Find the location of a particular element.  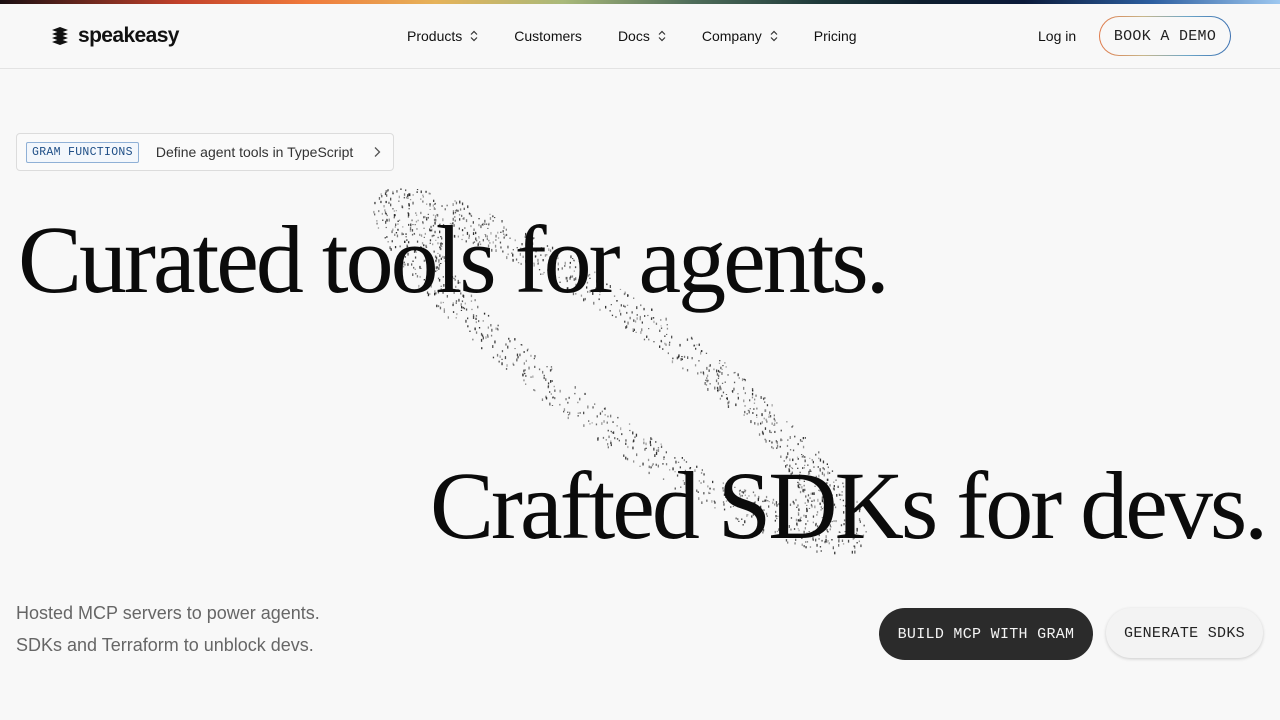

logo: speakeasy is located at coordinates (114, 36).